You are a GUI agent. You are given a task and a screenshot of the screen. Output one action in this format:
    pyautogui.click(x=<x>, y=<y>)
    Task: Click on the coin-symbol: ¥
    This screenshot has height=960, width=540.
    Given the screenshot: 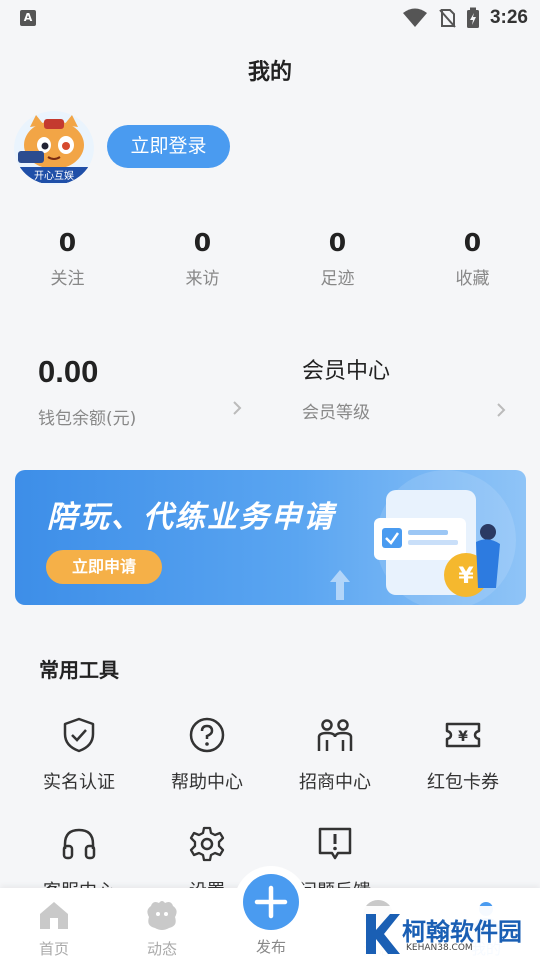 What is the action you would take?
    pyautogui.click(x=466, y=576)
    